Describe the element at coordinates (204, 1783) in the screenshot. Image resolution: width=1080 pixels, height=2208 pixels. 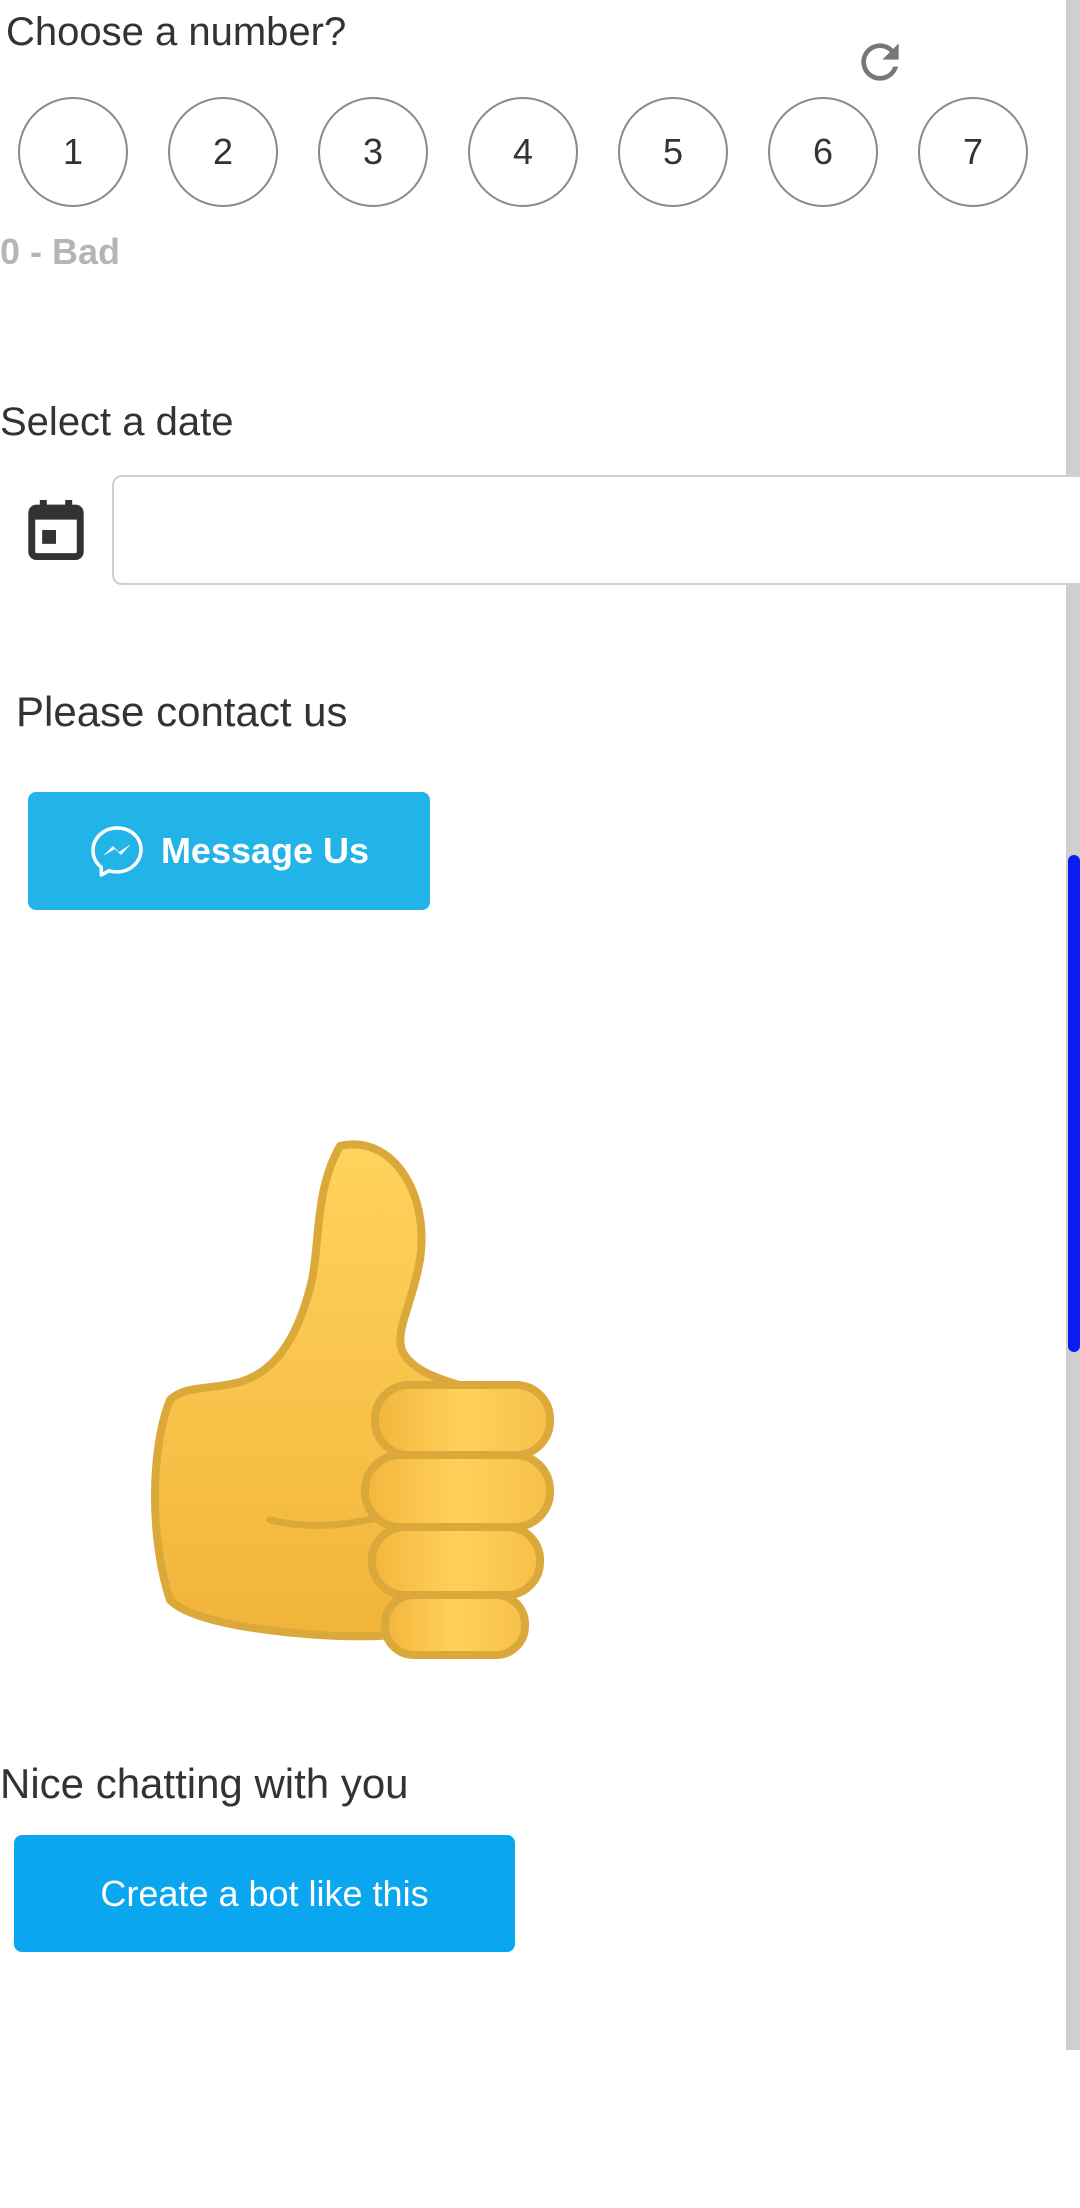
I see `closing-message: Nice chatting with you` at that location.